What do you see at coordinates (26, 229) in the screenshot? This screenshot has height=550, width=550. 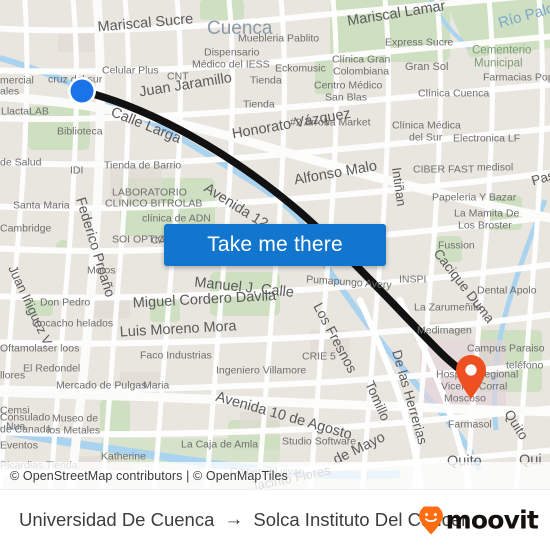 I see `map-label: Cambridge` at bounding box center [26, 229].